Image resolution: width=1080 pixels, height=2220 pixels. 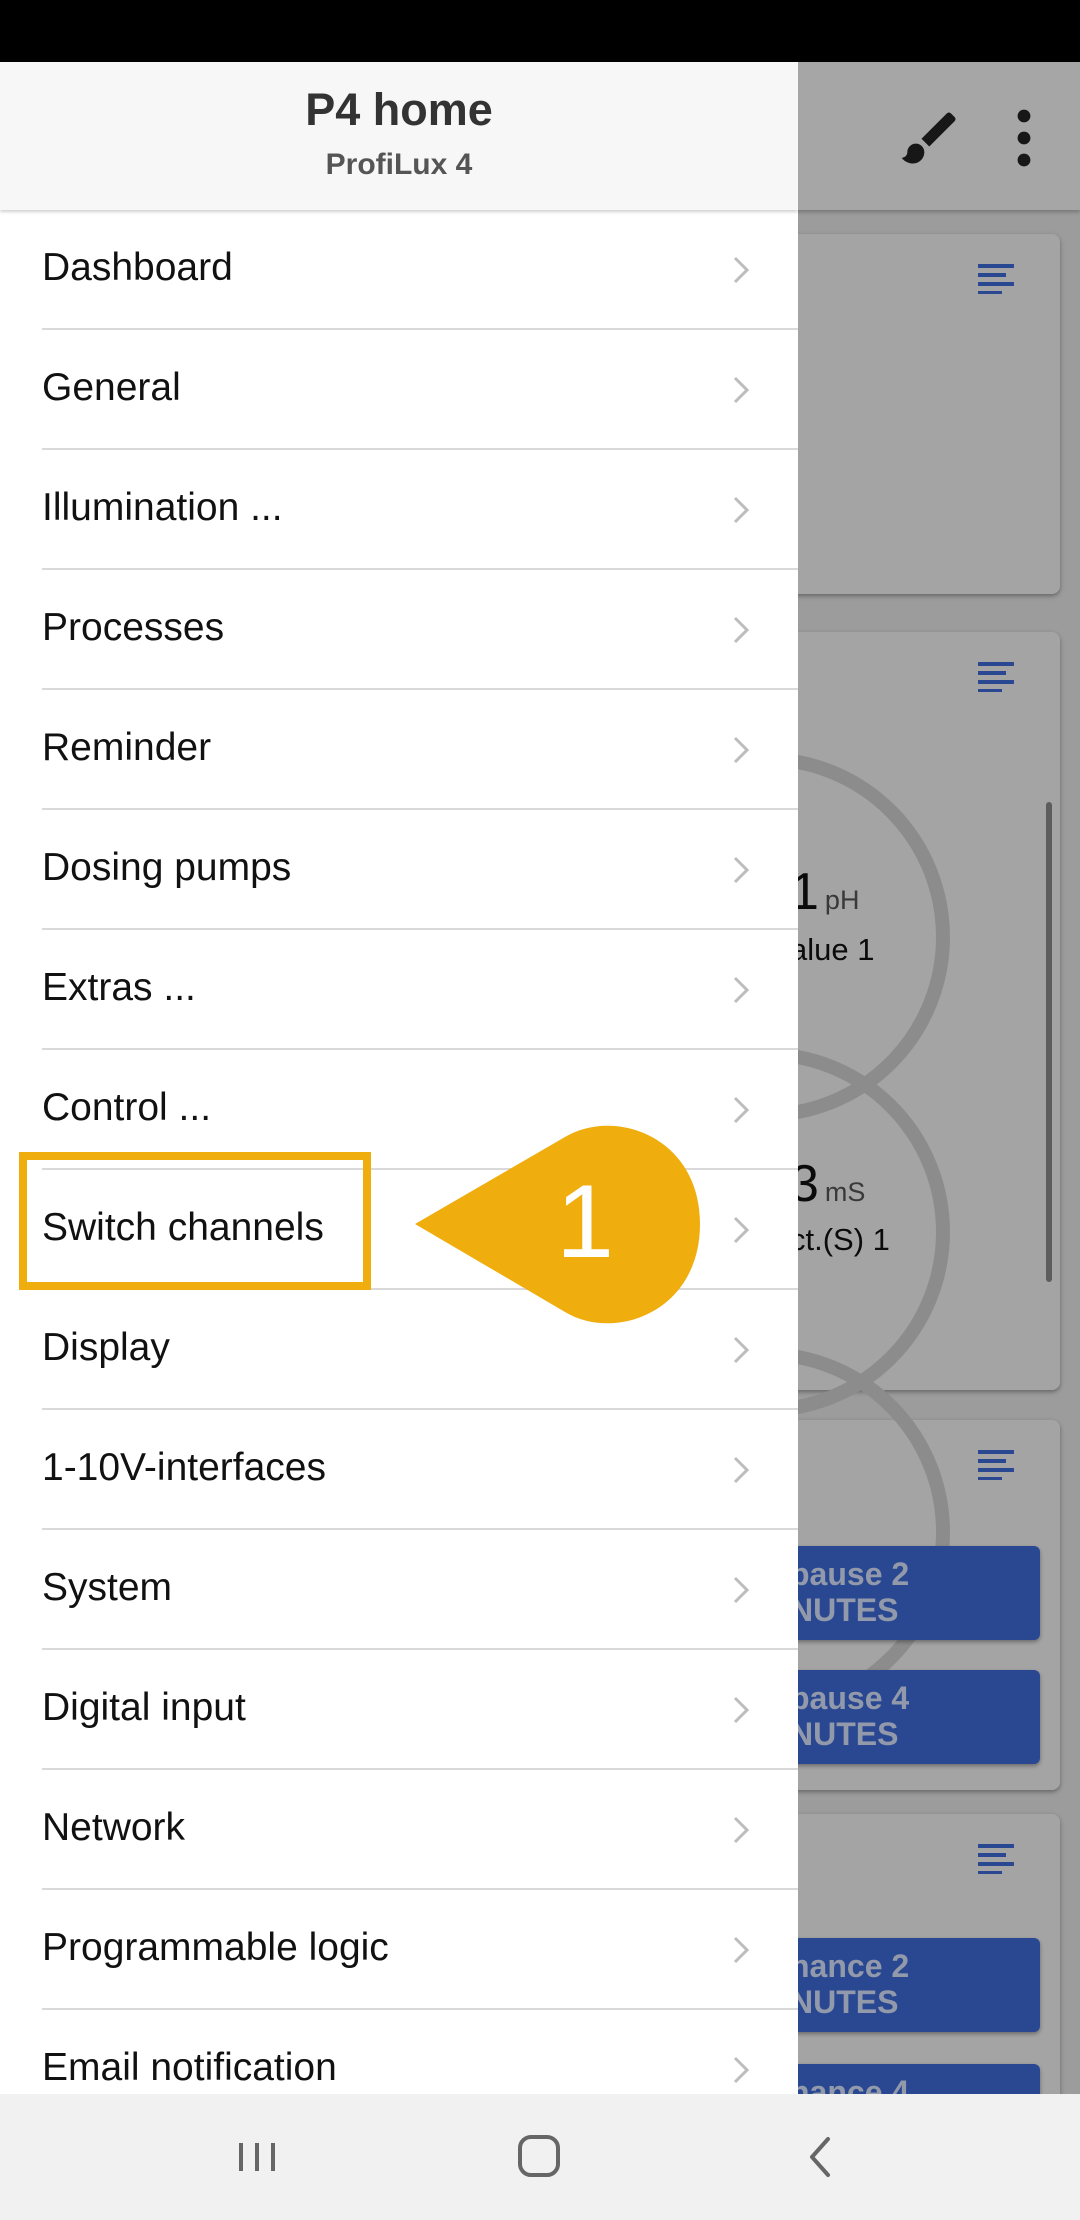 I want to click on home-icon, so click(x=539, y=2157).